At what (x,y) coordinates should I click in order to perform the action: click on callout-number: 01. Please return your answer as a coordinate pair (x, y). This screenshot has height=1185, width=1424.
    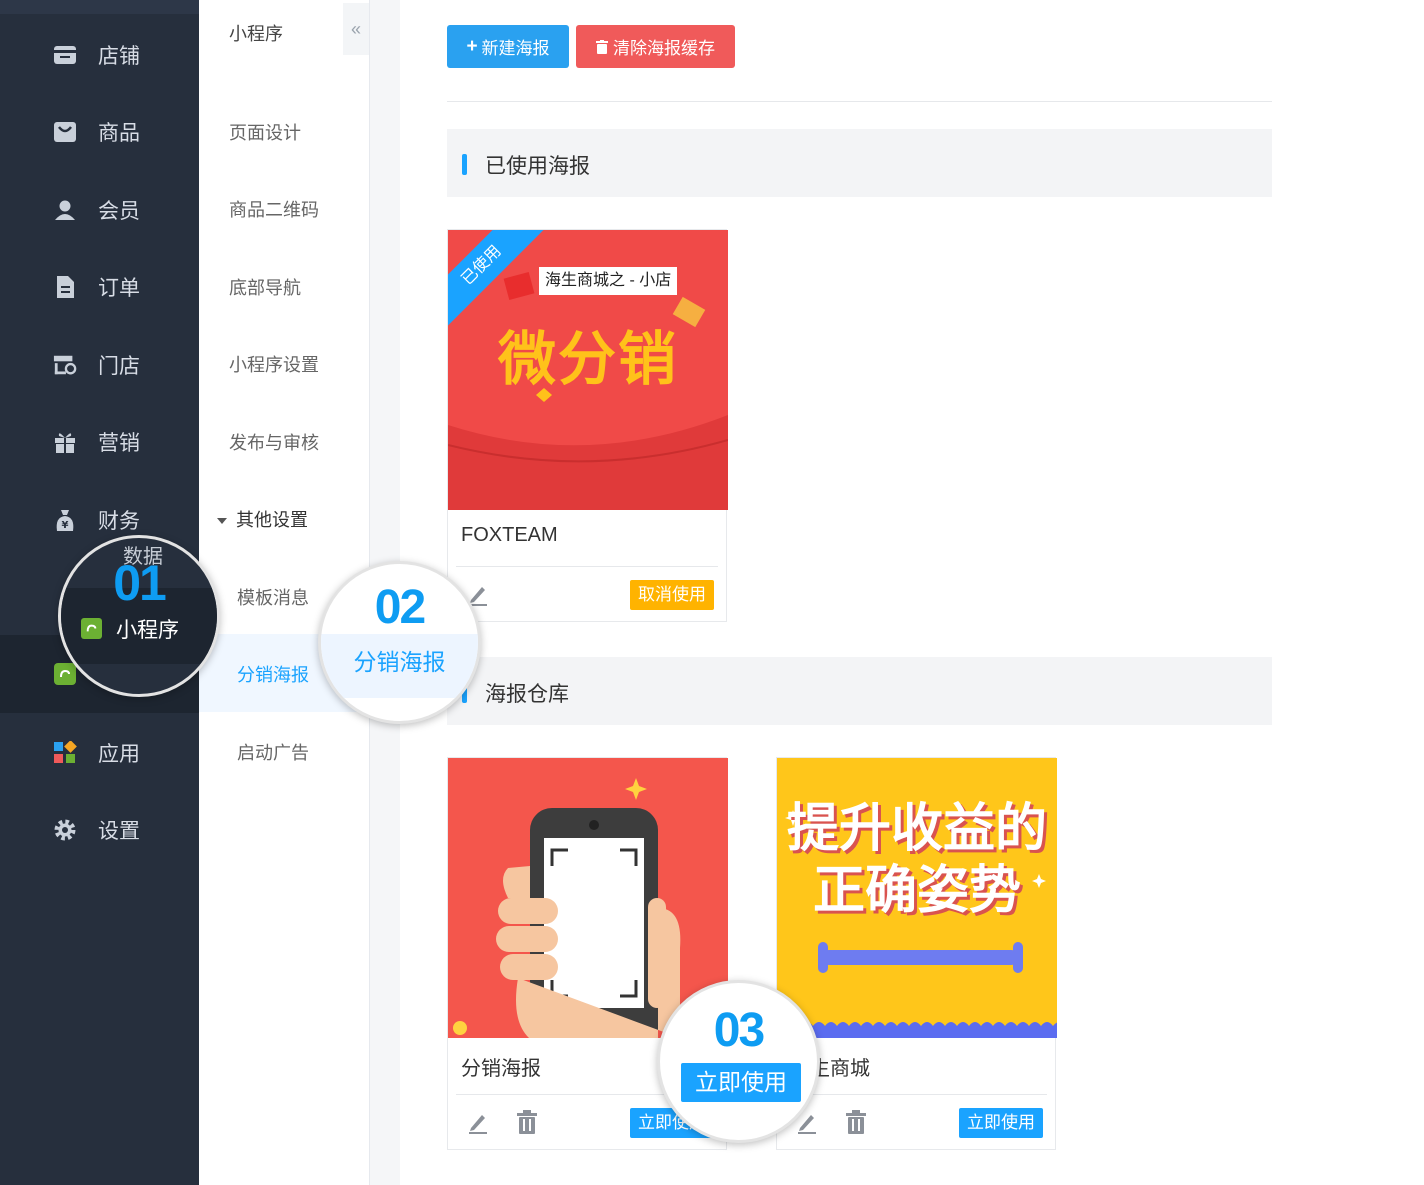
    Looking at the image, I should click on (140, 583).